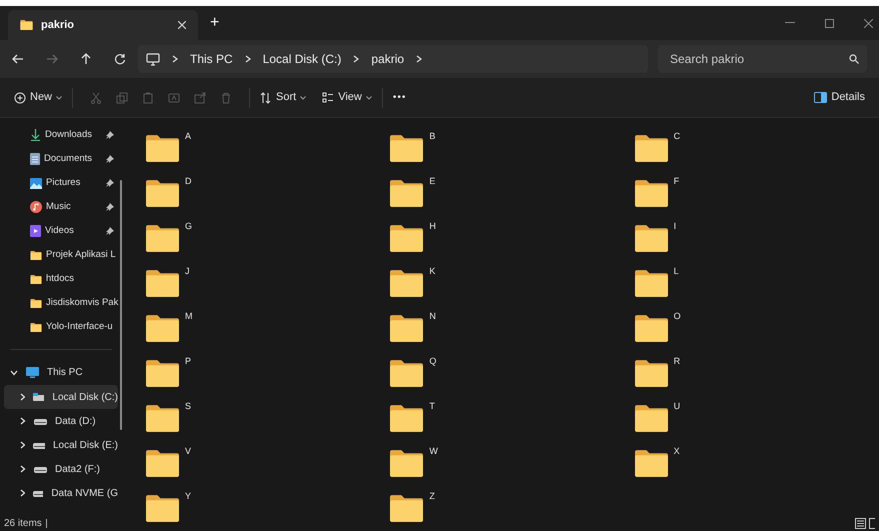 The image size is (879, 531). Describe the element at coordinates (61, 183) in the screenshot. I see `sidebar-item: Pictures` at that location.